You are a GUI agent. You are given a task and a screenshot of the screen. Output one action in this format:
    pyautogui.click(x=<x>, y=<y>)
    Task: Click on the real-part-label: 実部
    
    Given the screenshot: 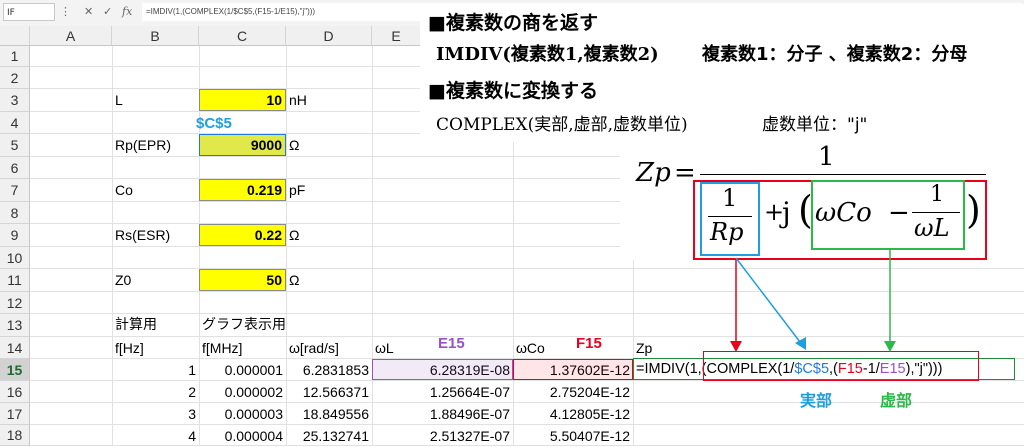 What is the action you would take?
    pyautogui.click(x=816, y=400)
    